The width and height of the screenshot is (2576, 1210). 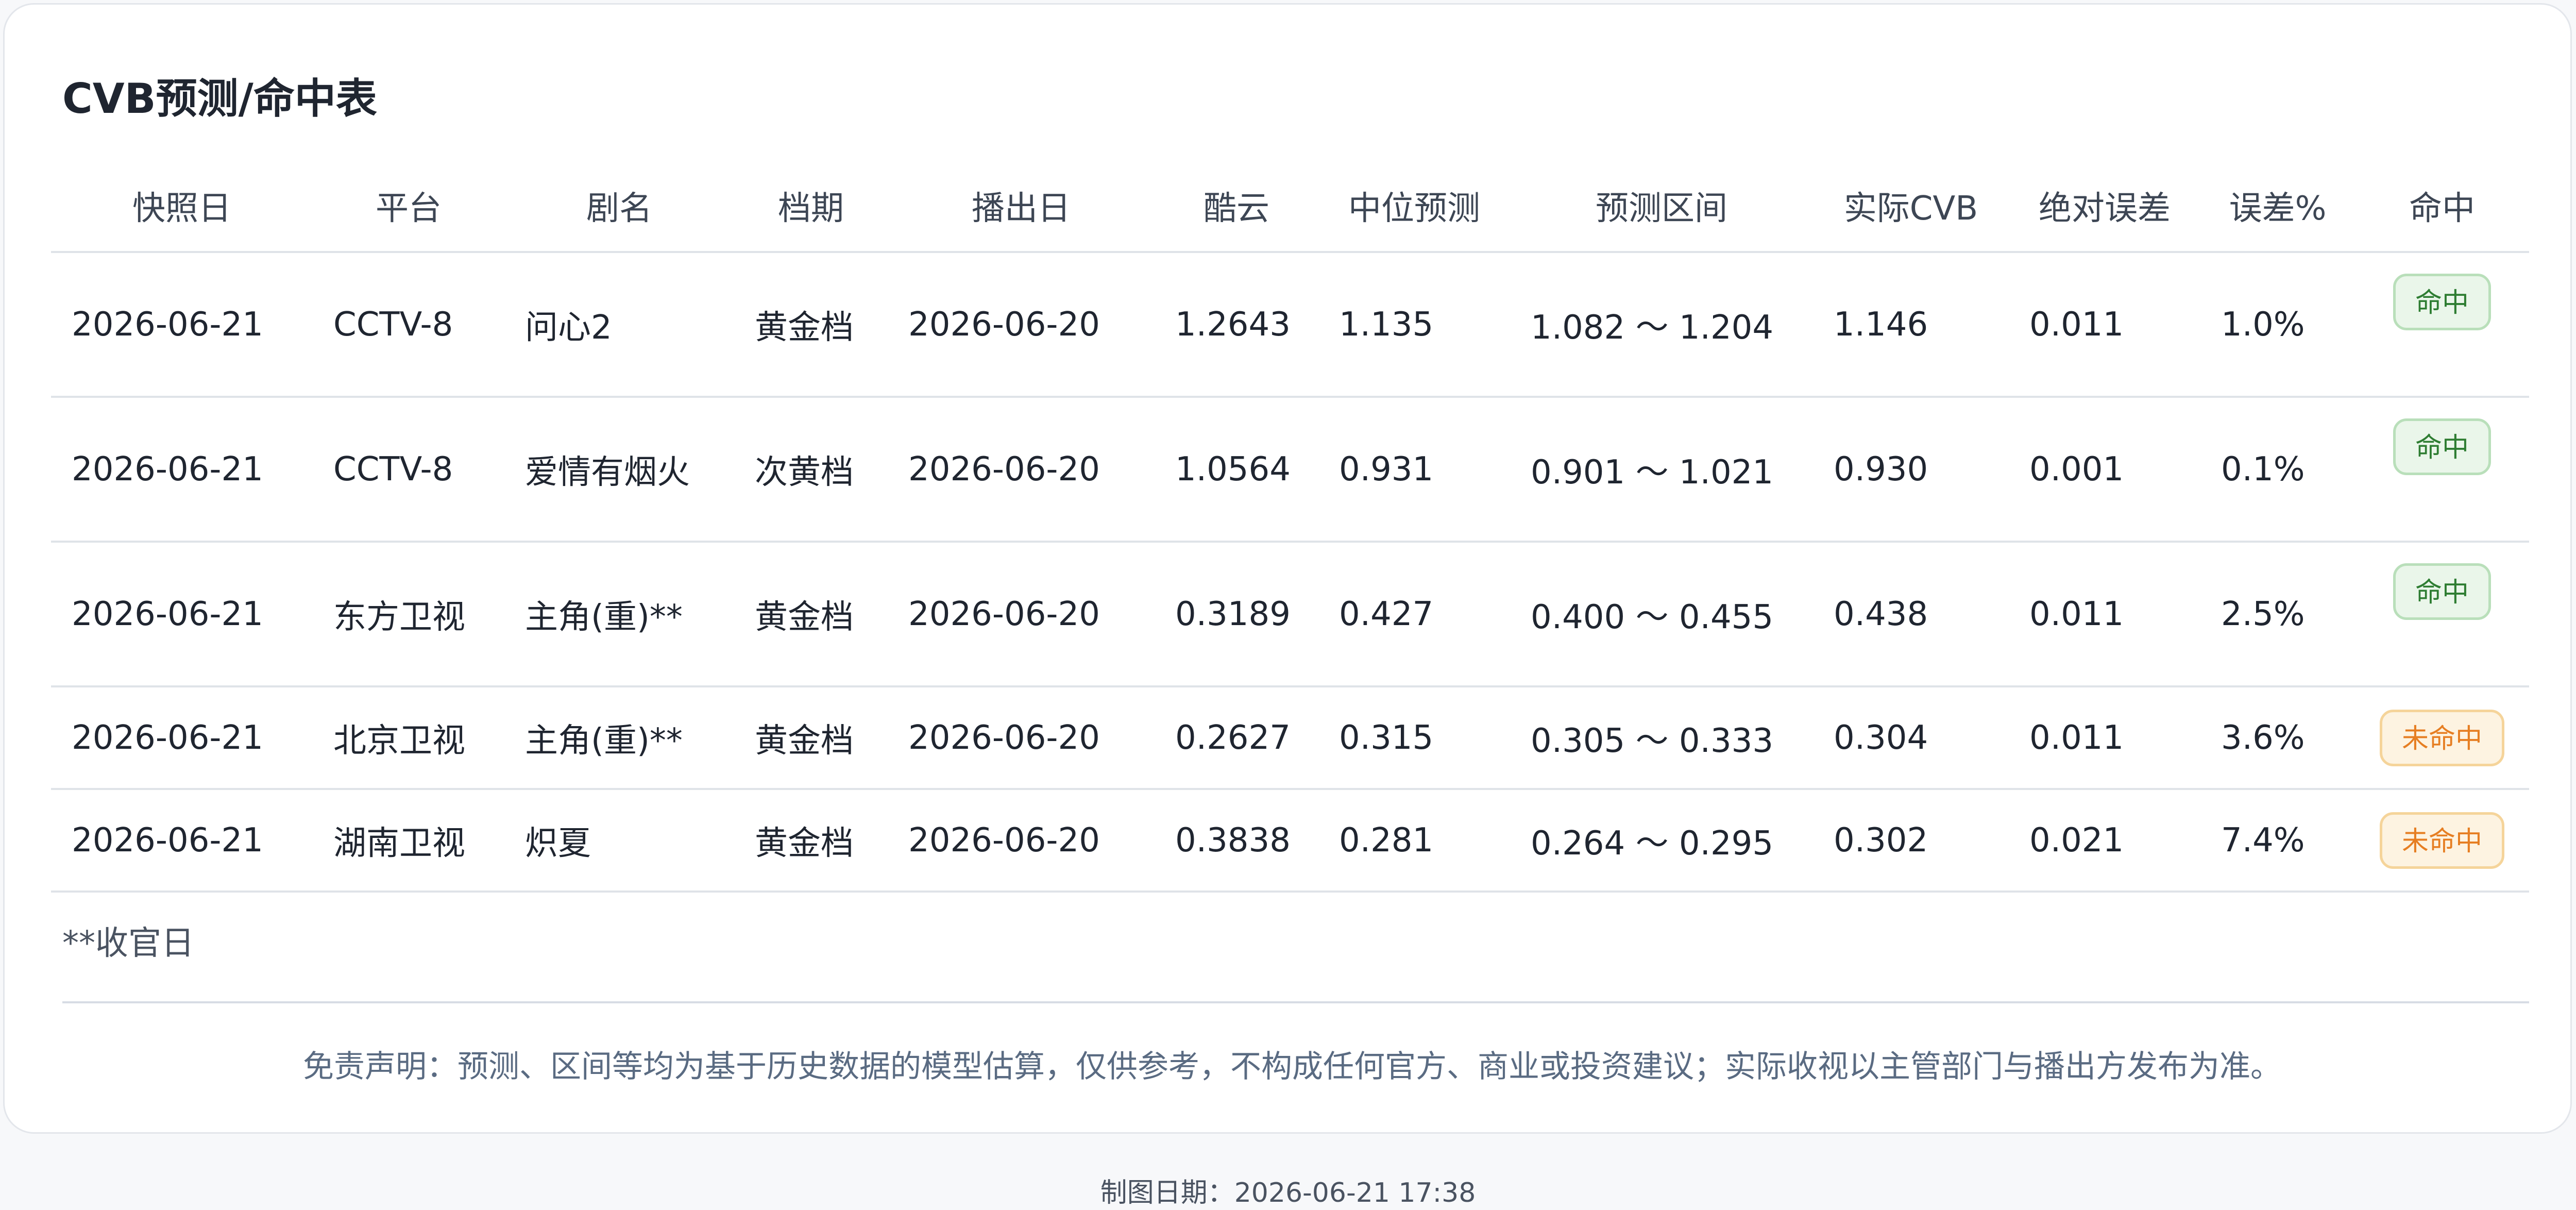 I want to click on cell-error-pct: 0.1%, so click(x=2277, y=470).